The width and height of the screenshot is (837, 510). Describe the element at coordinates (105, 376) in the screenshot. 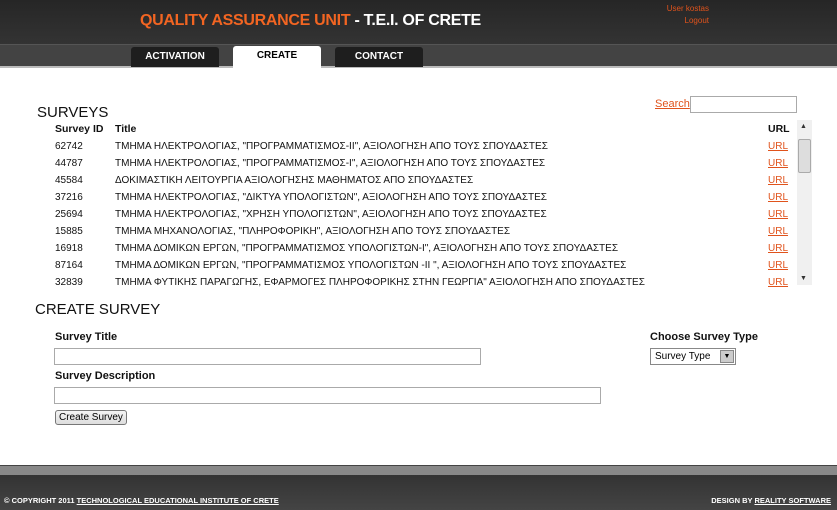

I see `survey-description-label: Survey Description` at that location.